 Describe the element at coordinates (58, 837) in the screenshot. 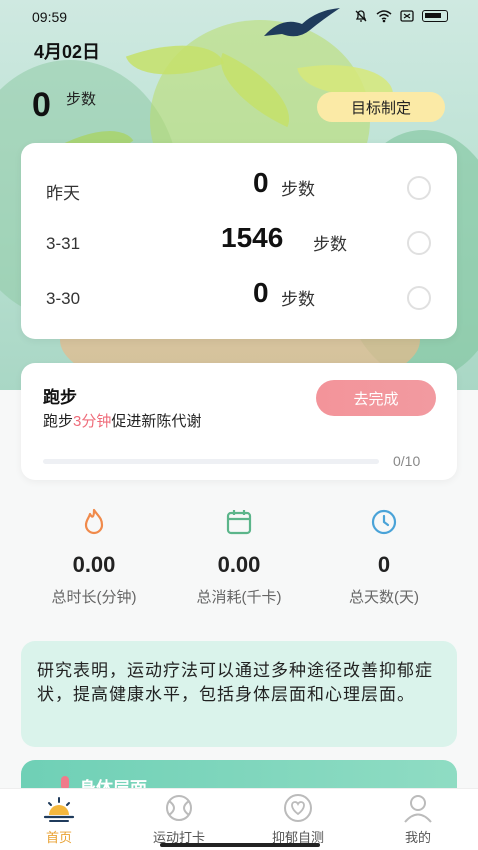

I see `nav-label: 首页` at that location.